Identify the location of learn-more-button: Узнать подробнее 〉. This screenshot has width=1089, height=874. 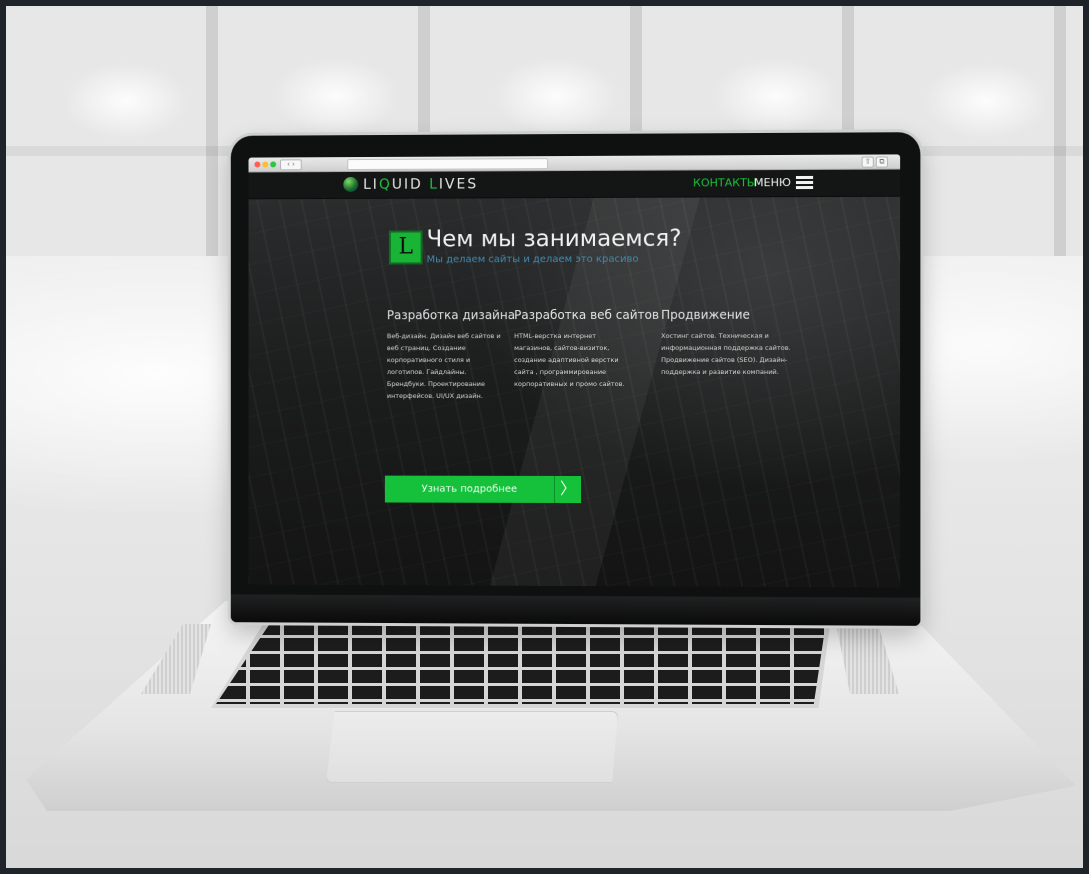
(483, 489).